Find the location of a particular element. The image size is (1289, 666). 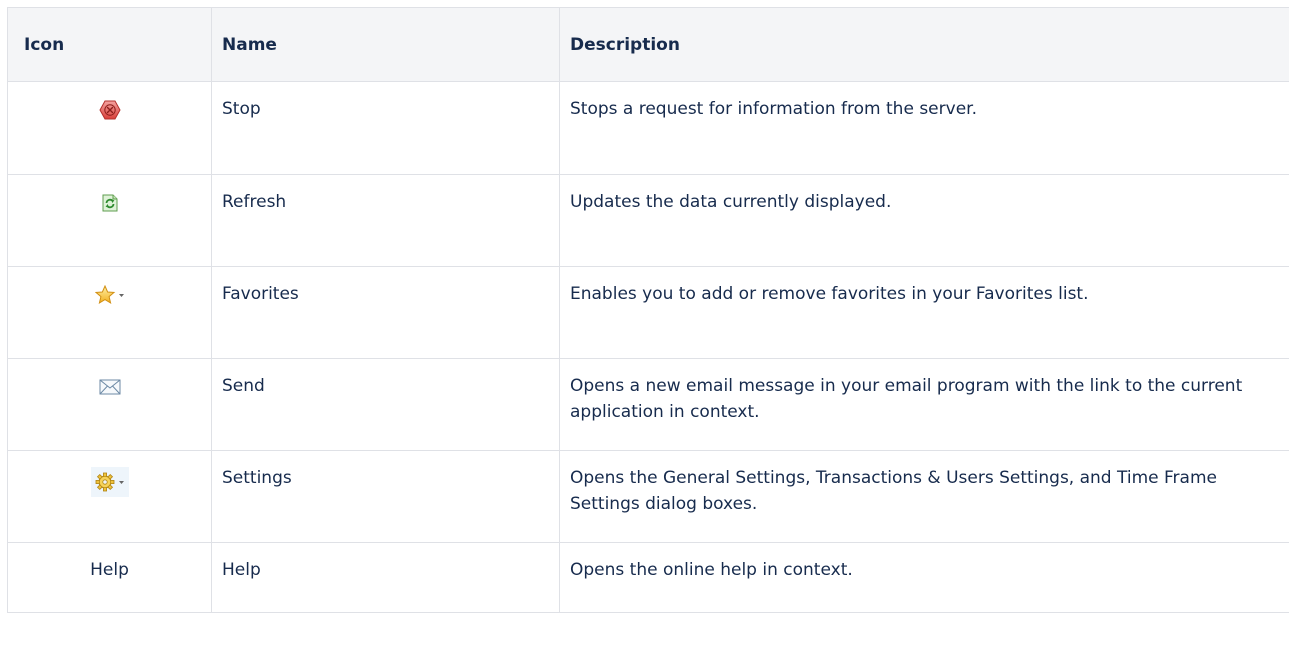

table-header-row: Icon Name Description is located at coordinates (648, 44).